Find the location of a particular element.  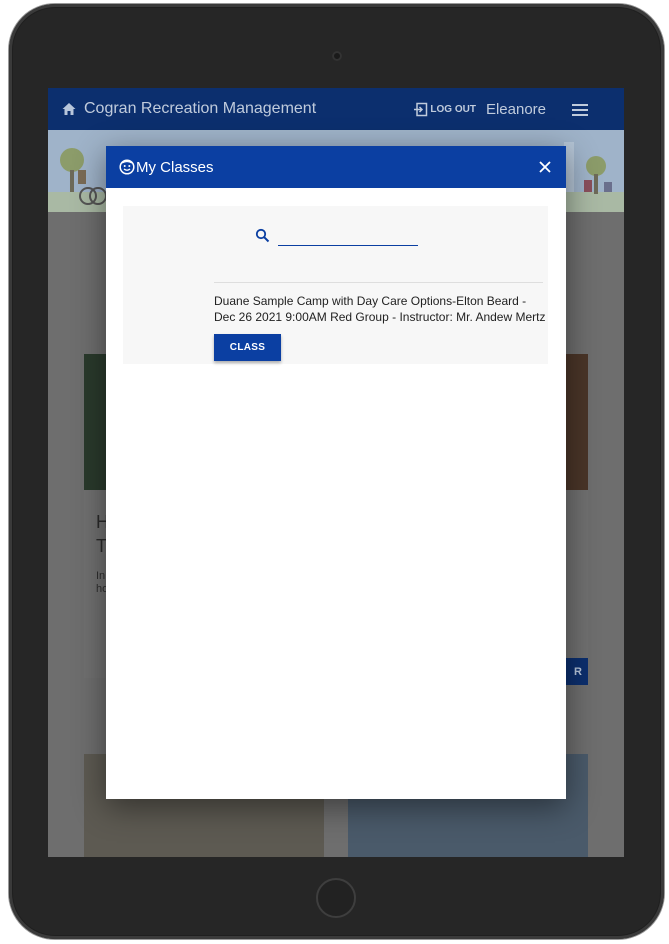

hardware-home-button is located at coordinates (336, 898).